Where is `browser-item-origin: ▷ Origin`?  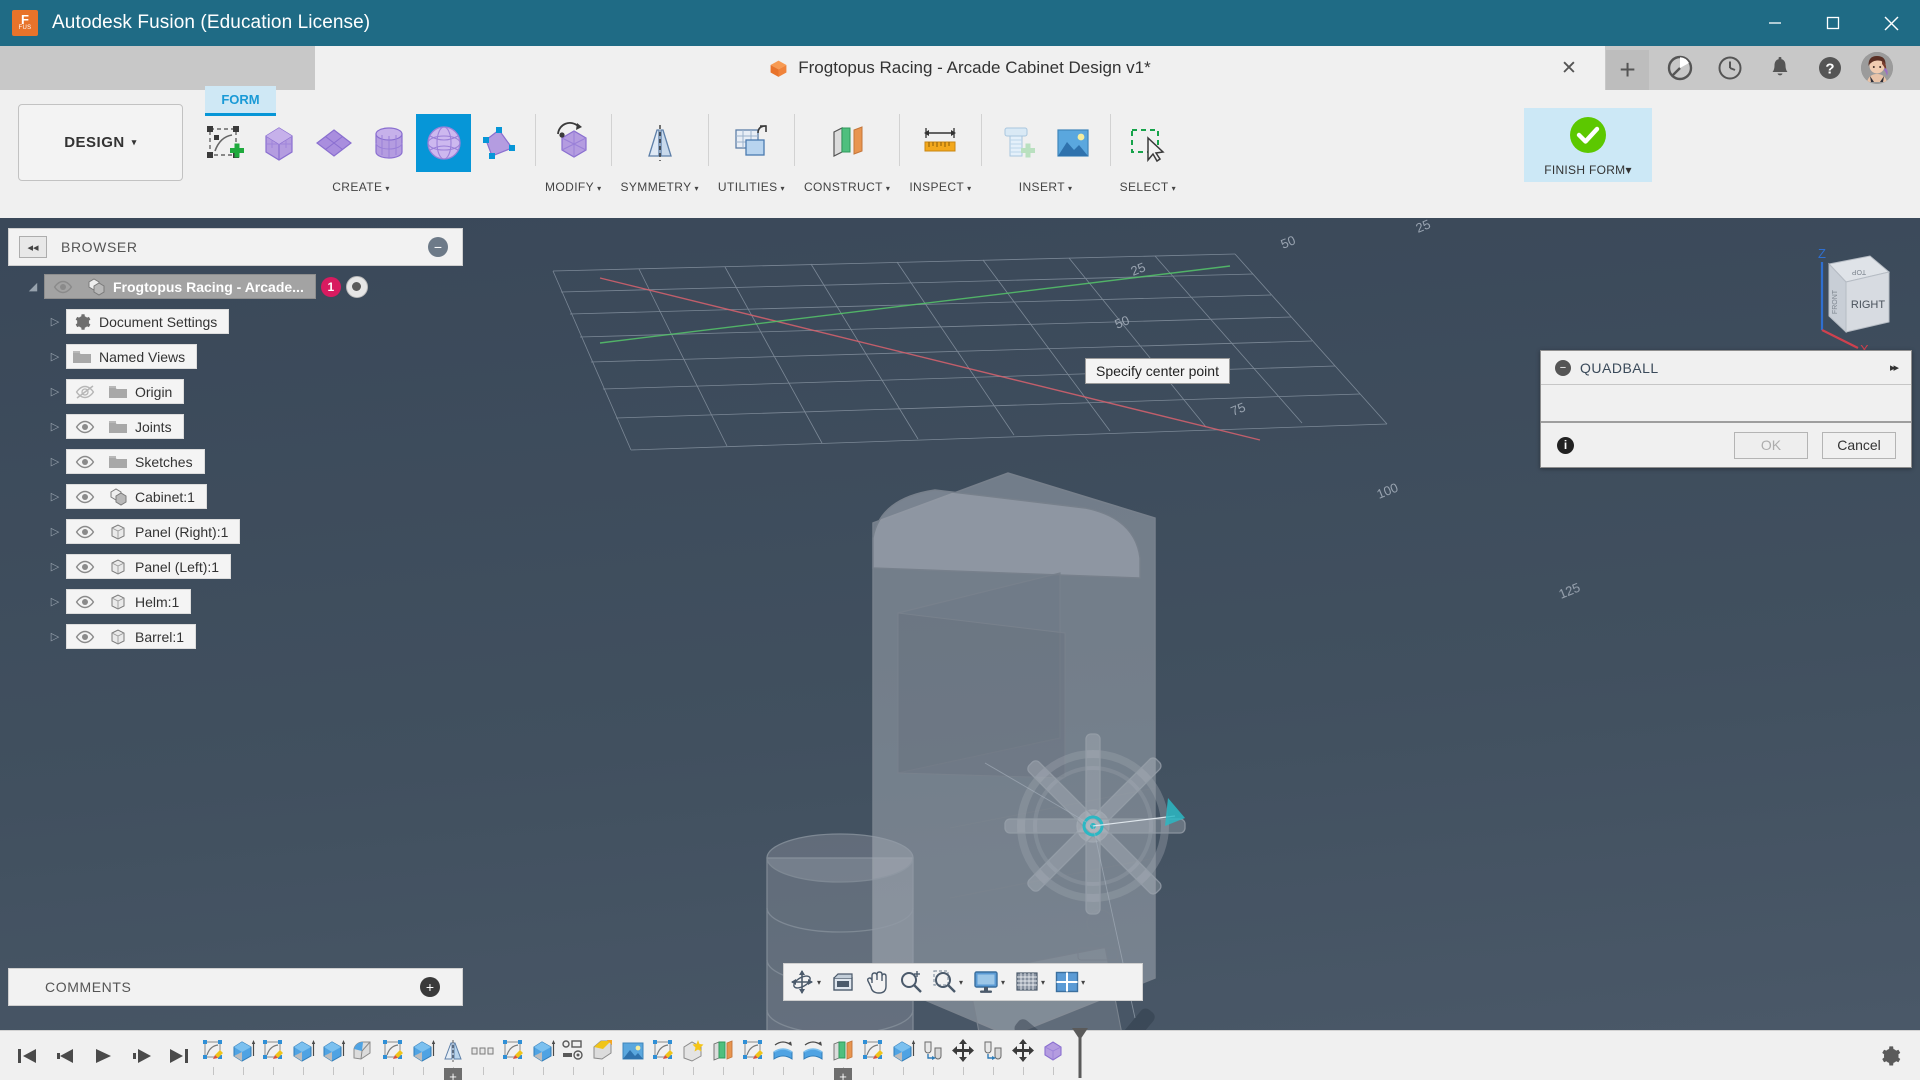
browser-item-origin: ▷ Origin is located at coordinates (235, 391).